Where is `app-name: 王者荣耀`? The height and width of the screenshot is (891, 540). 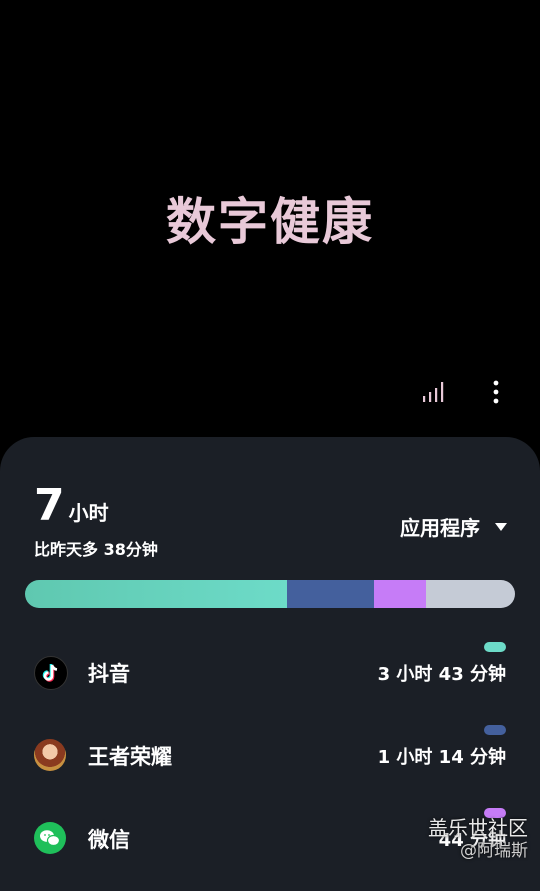
app-name: 王者荣耀 is located at coordinates (130, 757).